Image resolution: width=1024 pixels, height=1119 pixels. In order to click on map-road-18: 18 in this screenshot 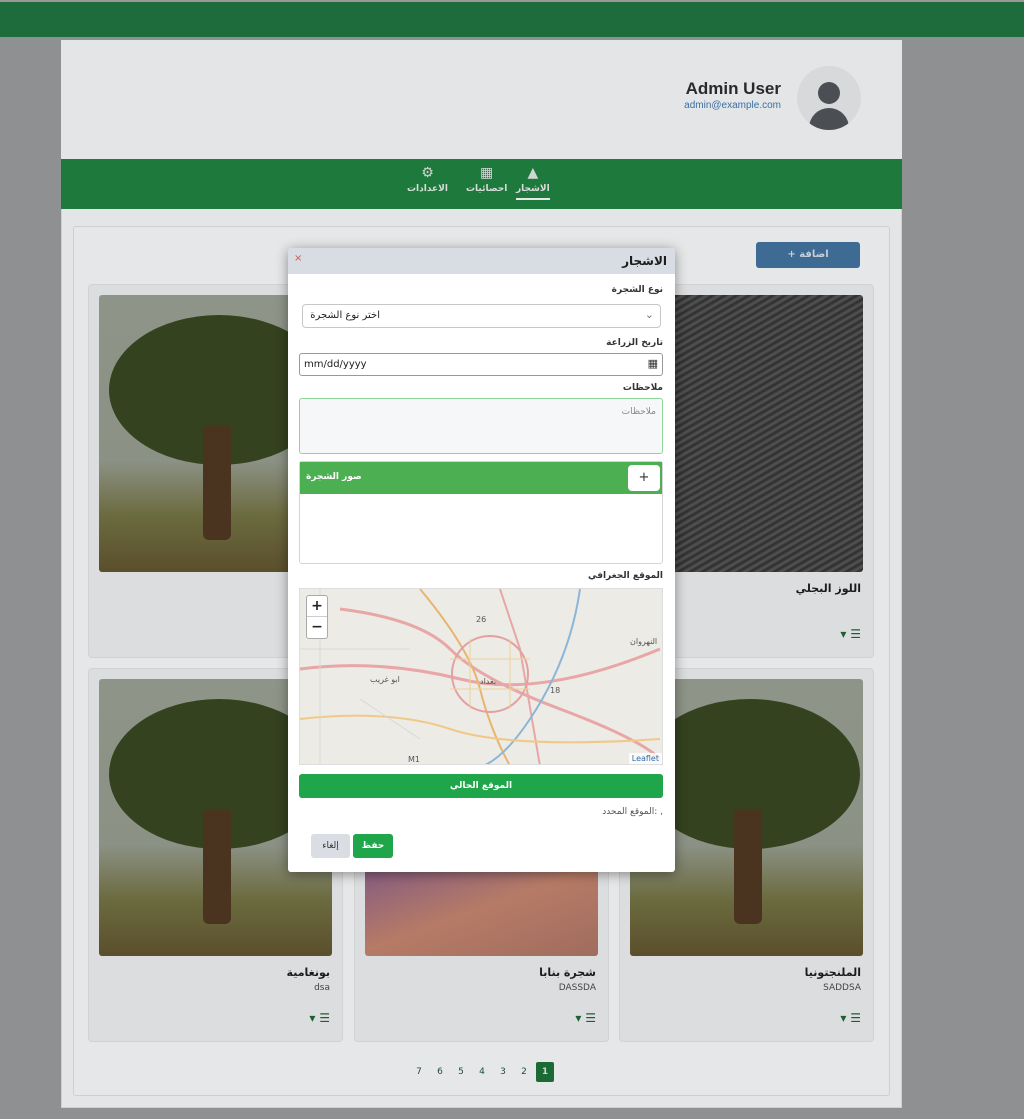, I will do `click(555, 690)`.